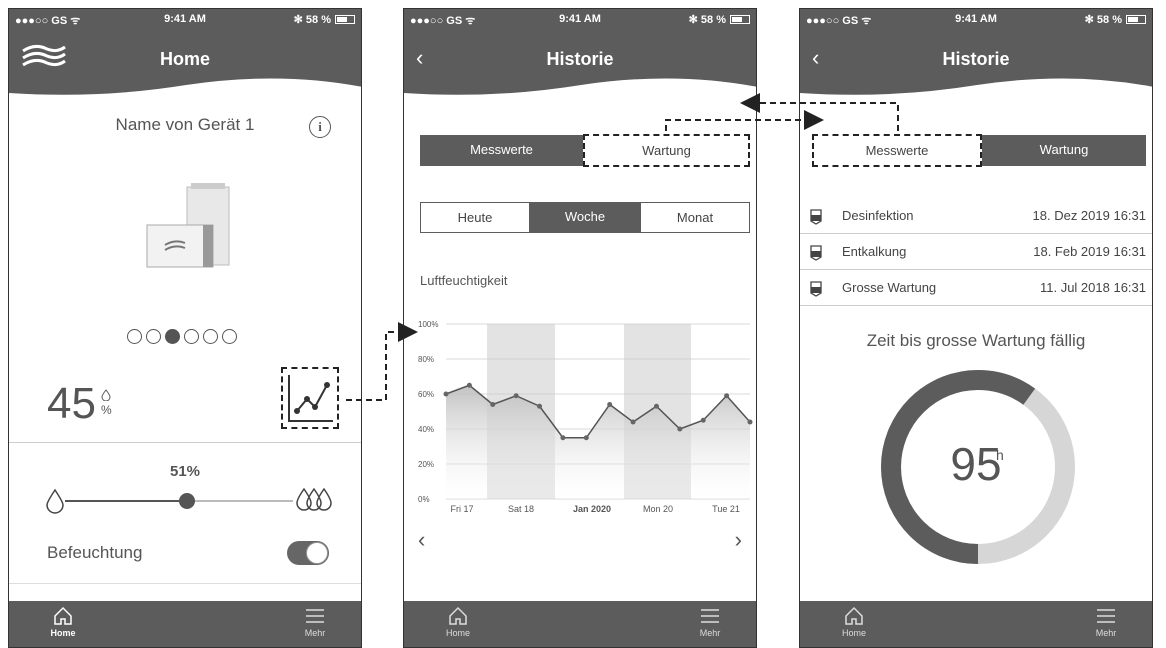  What do you see at coordinates (461, 509) in the screenshot?
I see `x-tick-label: Fri 17` at bounding box center [461, 509].